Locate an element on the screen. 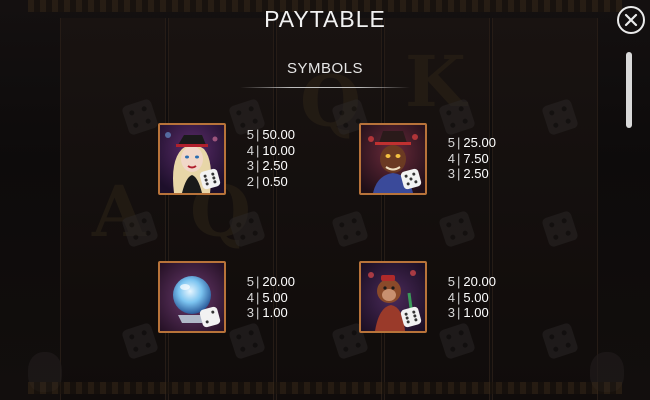 This screenshot has width=650, height=400. payout-row: 5 | 50.00 is located at coordinates (270, 135).